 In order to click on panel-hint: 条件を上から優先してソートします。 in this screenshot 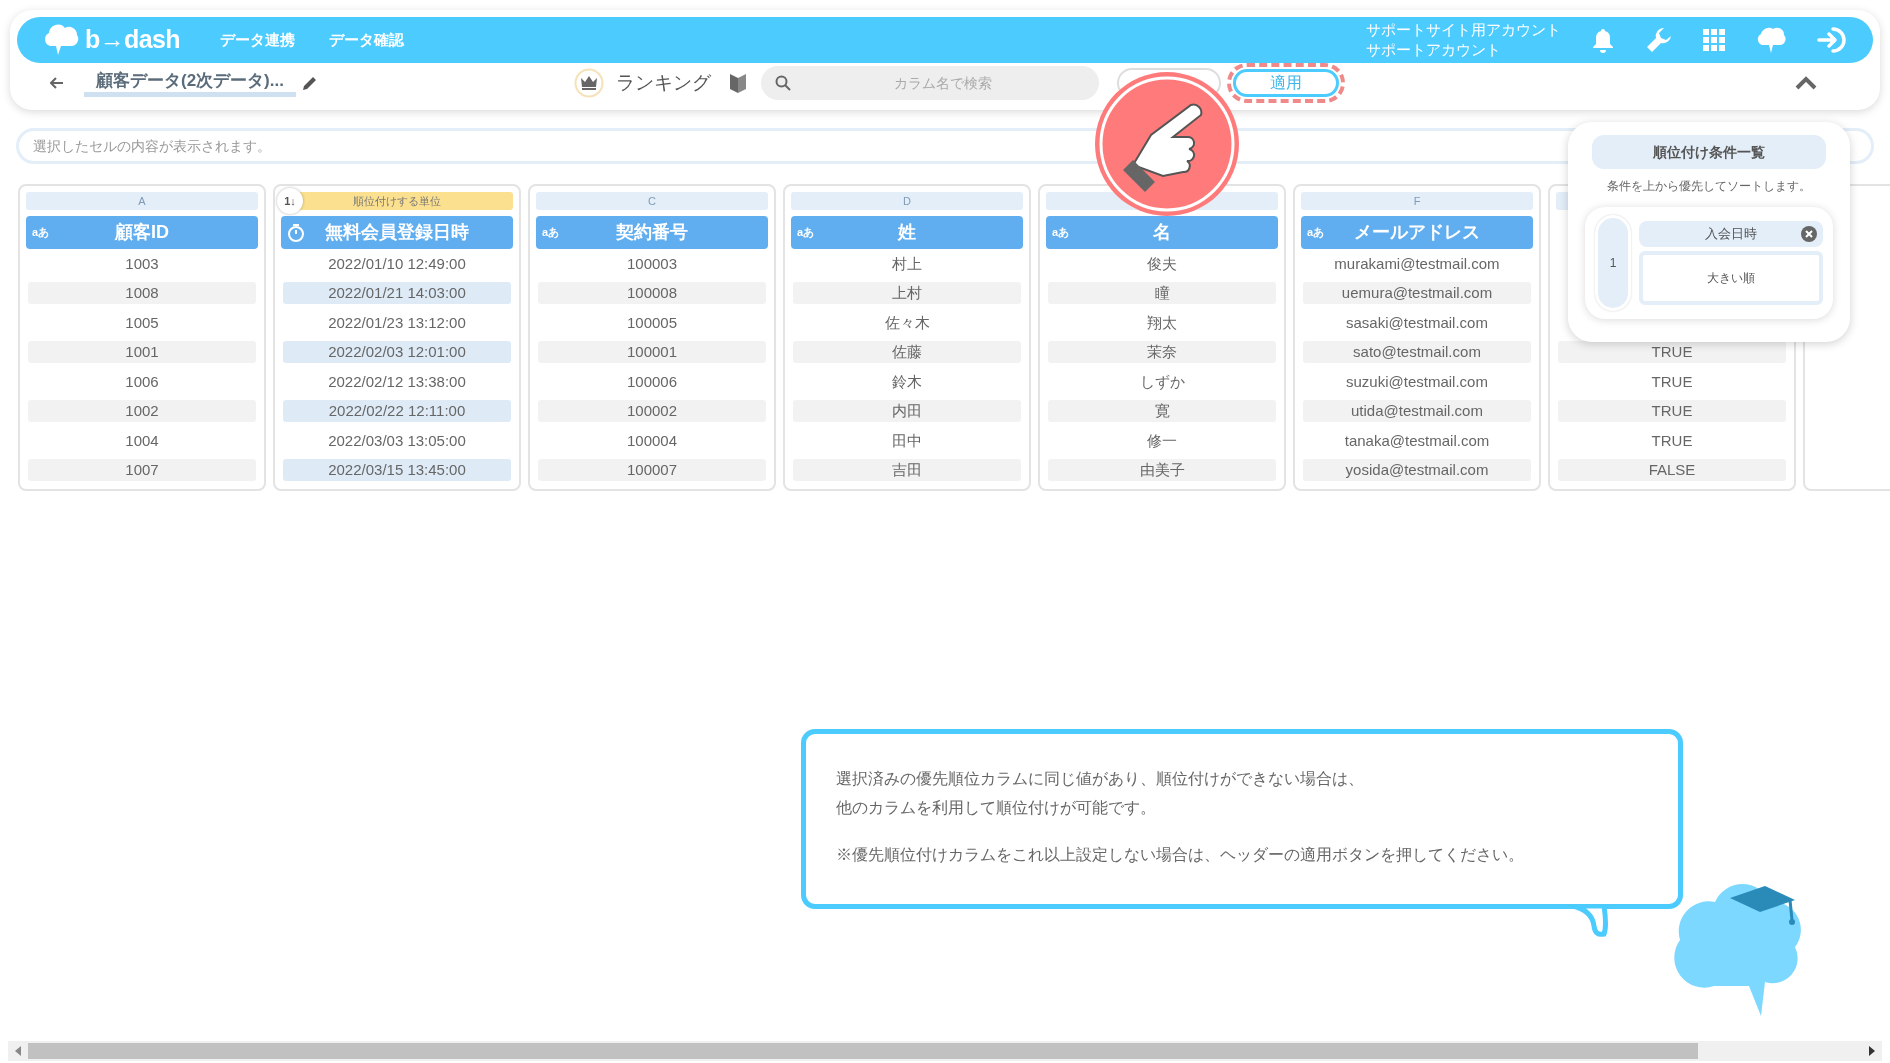, I will do `click(1709, 186)`.